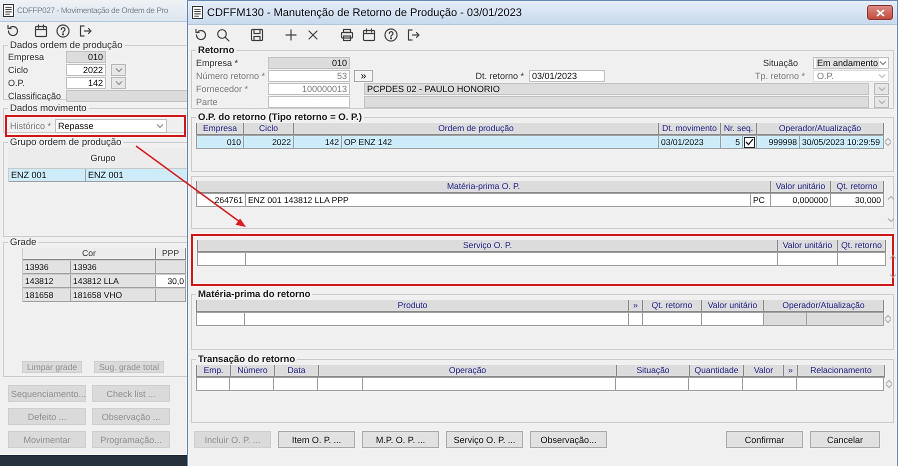 The width and height of the screenshot is (898, 466). What do you see at coordinates (845, 439) in the screenshot?
I see `button: Cancelar` at bounding box center [845, 439].